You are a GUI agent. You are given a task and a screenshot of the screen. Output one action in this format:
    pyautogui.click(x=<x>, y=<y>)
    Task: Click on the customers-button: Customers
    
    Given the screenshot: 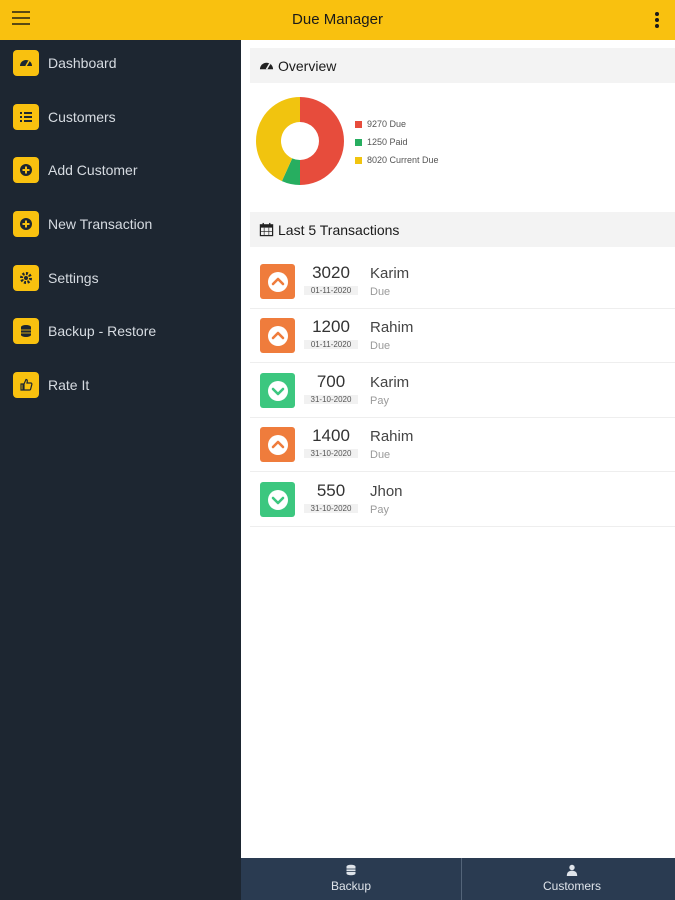 What is the action you would take?
    pyautogui.click(x=568, y=879)
    